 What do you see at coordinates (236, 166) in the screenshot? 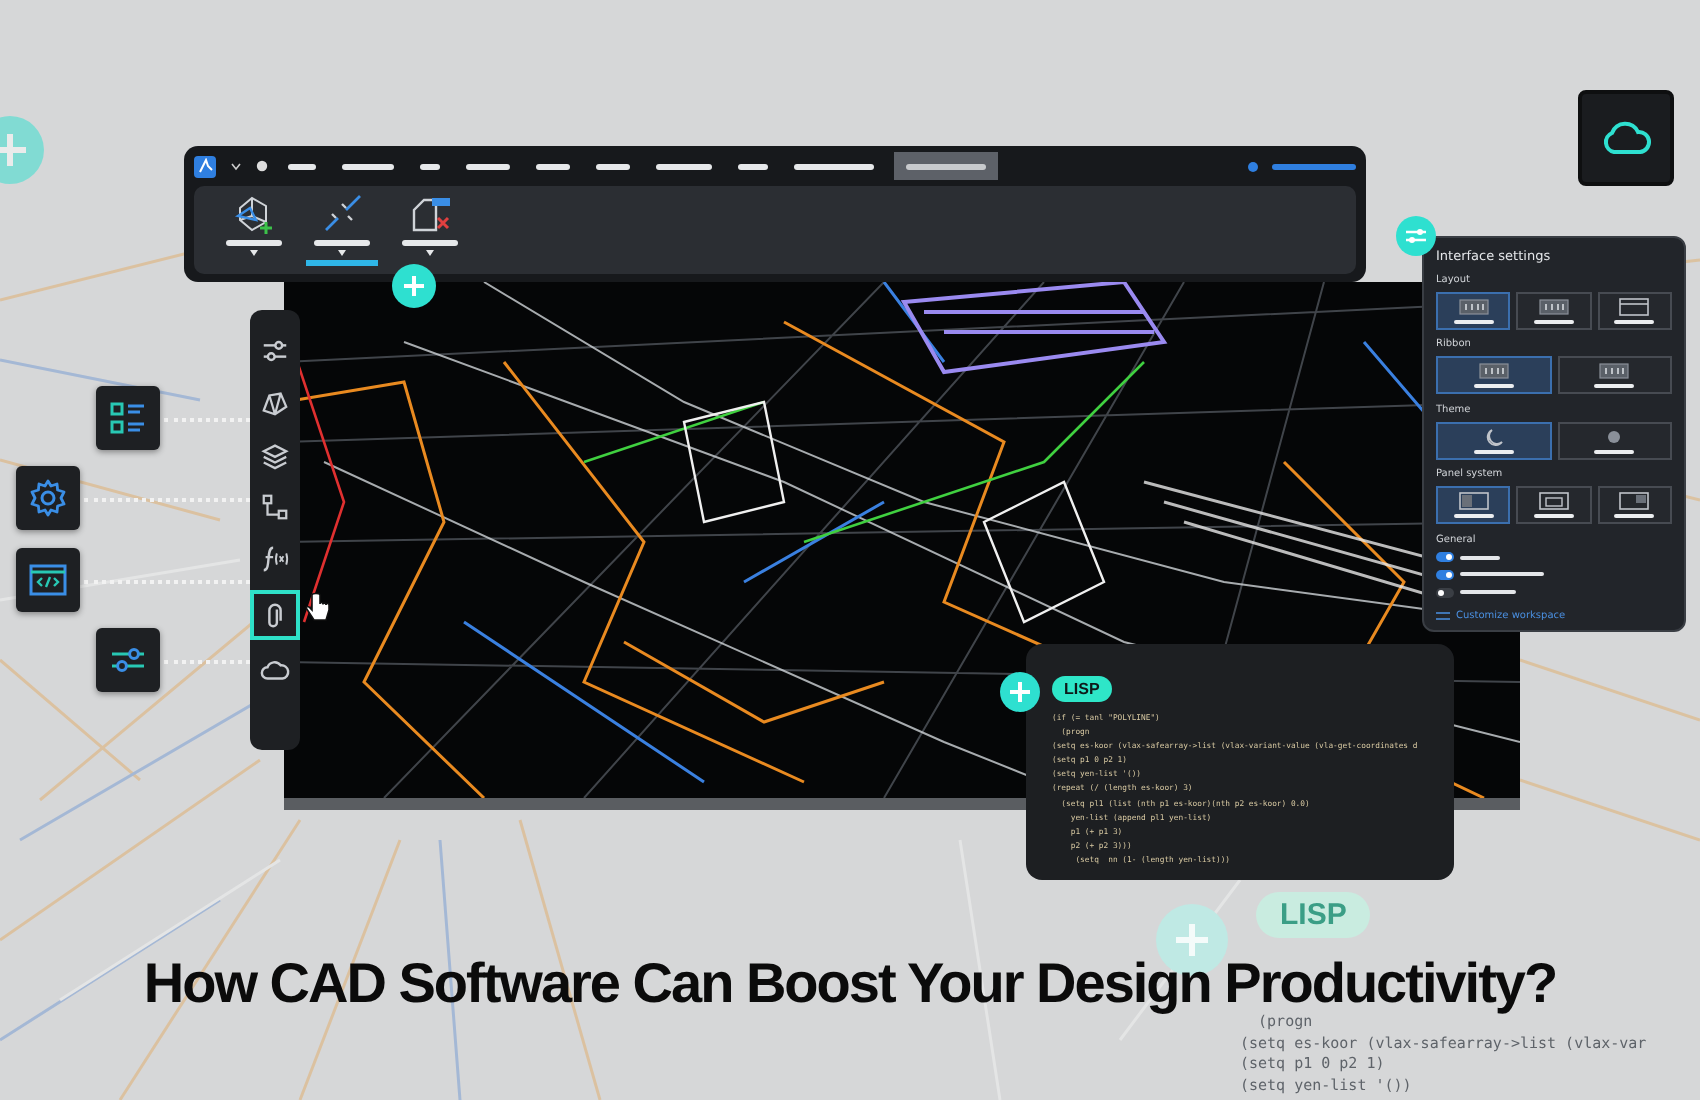
I see `chevron-icon` at bounding box center [236, 166].